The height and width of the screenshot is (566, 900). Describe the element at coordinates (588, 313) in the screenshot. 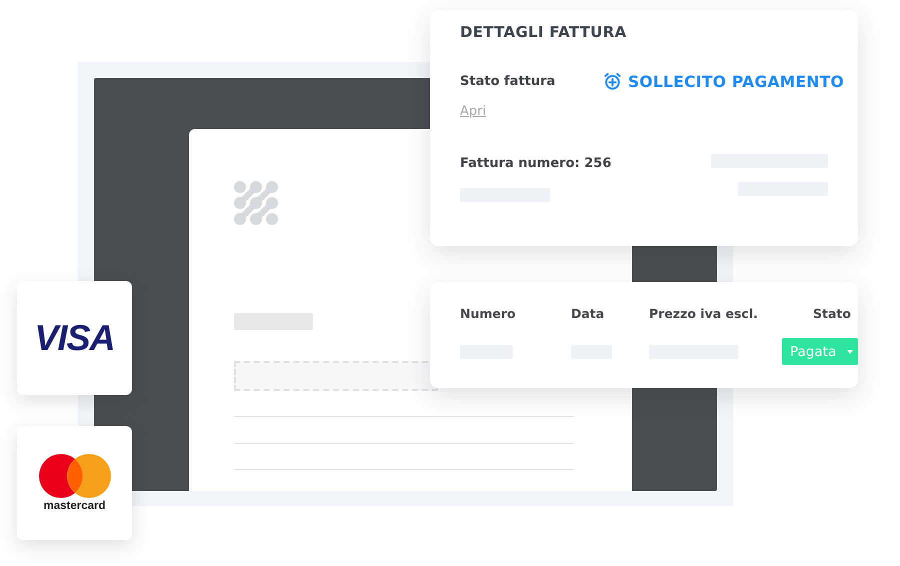

I see `column-header: Data` at that location.